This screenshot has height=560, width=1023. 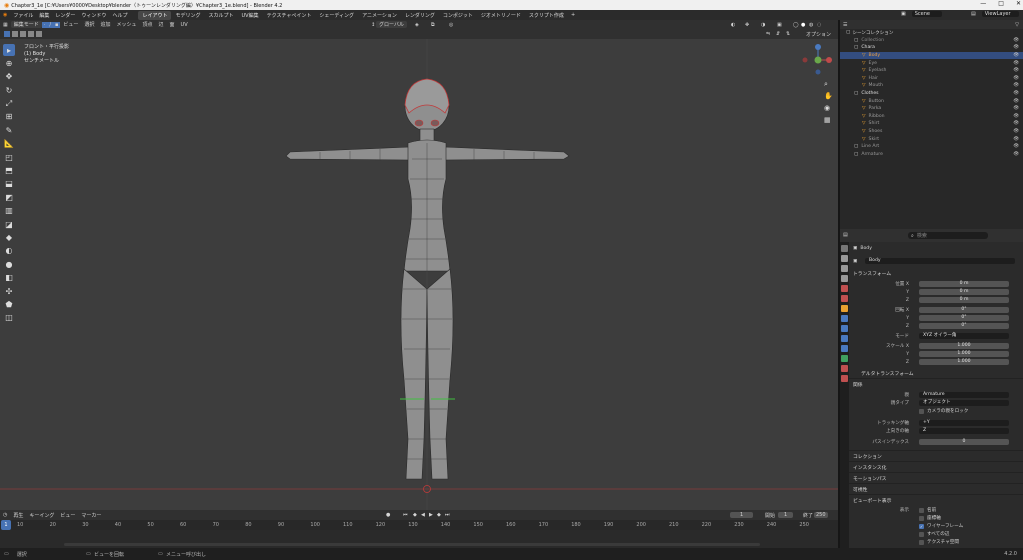 What do you see at coordinates (9, 171) in the screenshot?
I see `extrude-tool: ⬒` at bounding box center [9, 171].